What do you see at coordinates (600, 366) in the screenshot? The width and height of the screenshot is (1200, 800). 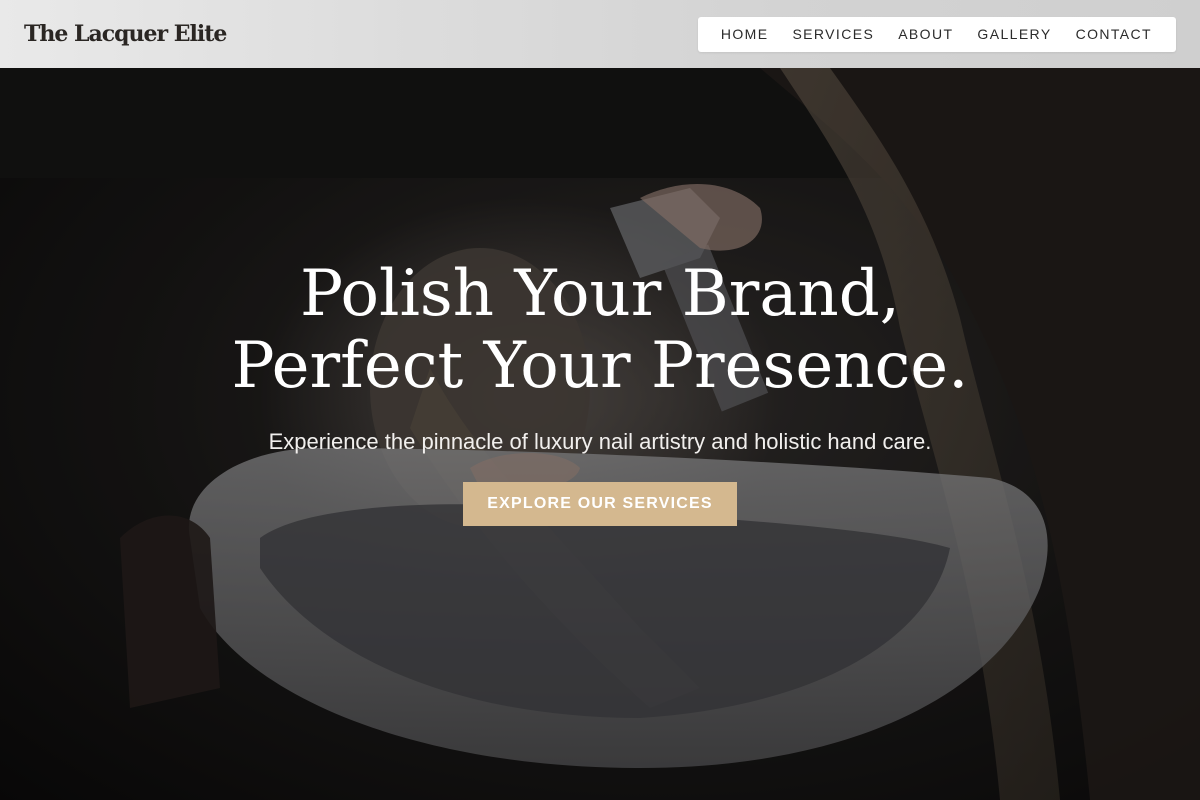 I see `hero-title-line-2: Perfect Your Presence.` at bounding box center [600, 366].